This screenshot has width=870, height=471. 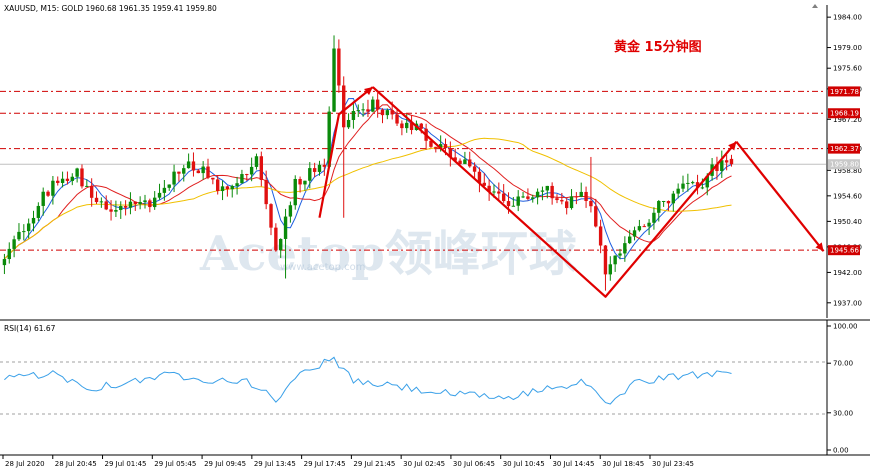 What do you see at coordinates (573, 464) in the screenshot?
I see `x-tick-label: 30 Jul 14:45` at bounding box center [573, 464].